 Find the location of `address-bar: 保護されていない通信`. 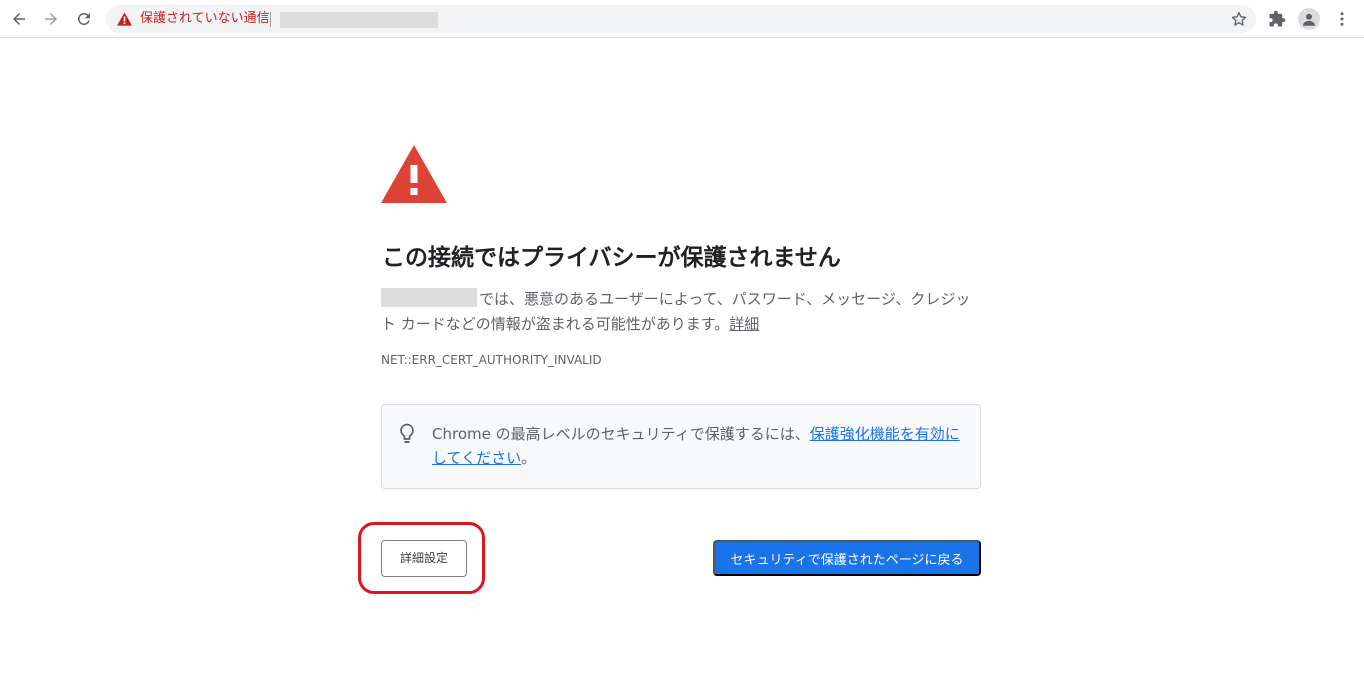

address-bar: 保護されていない通信 is located at coordinates (681, 19).